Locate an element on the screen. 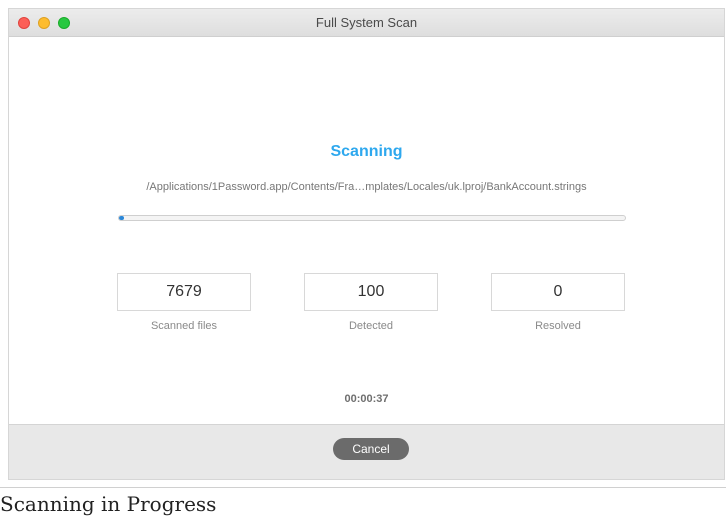  stat-detected: 100 Detected is located at coordinates (371, 302).